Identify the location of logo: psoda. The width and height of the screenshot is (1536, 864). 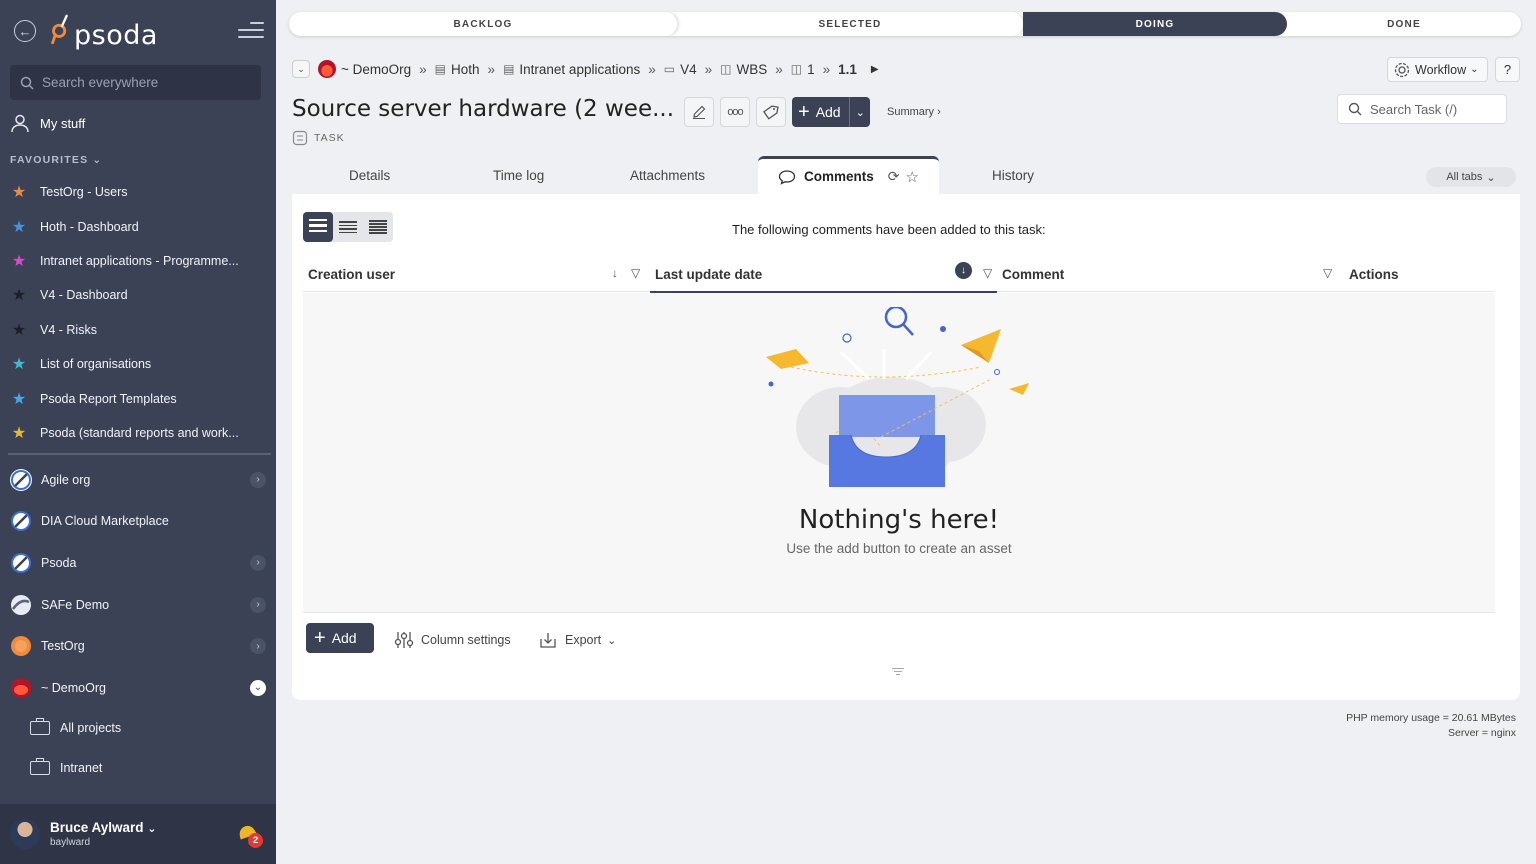
(104, 32).